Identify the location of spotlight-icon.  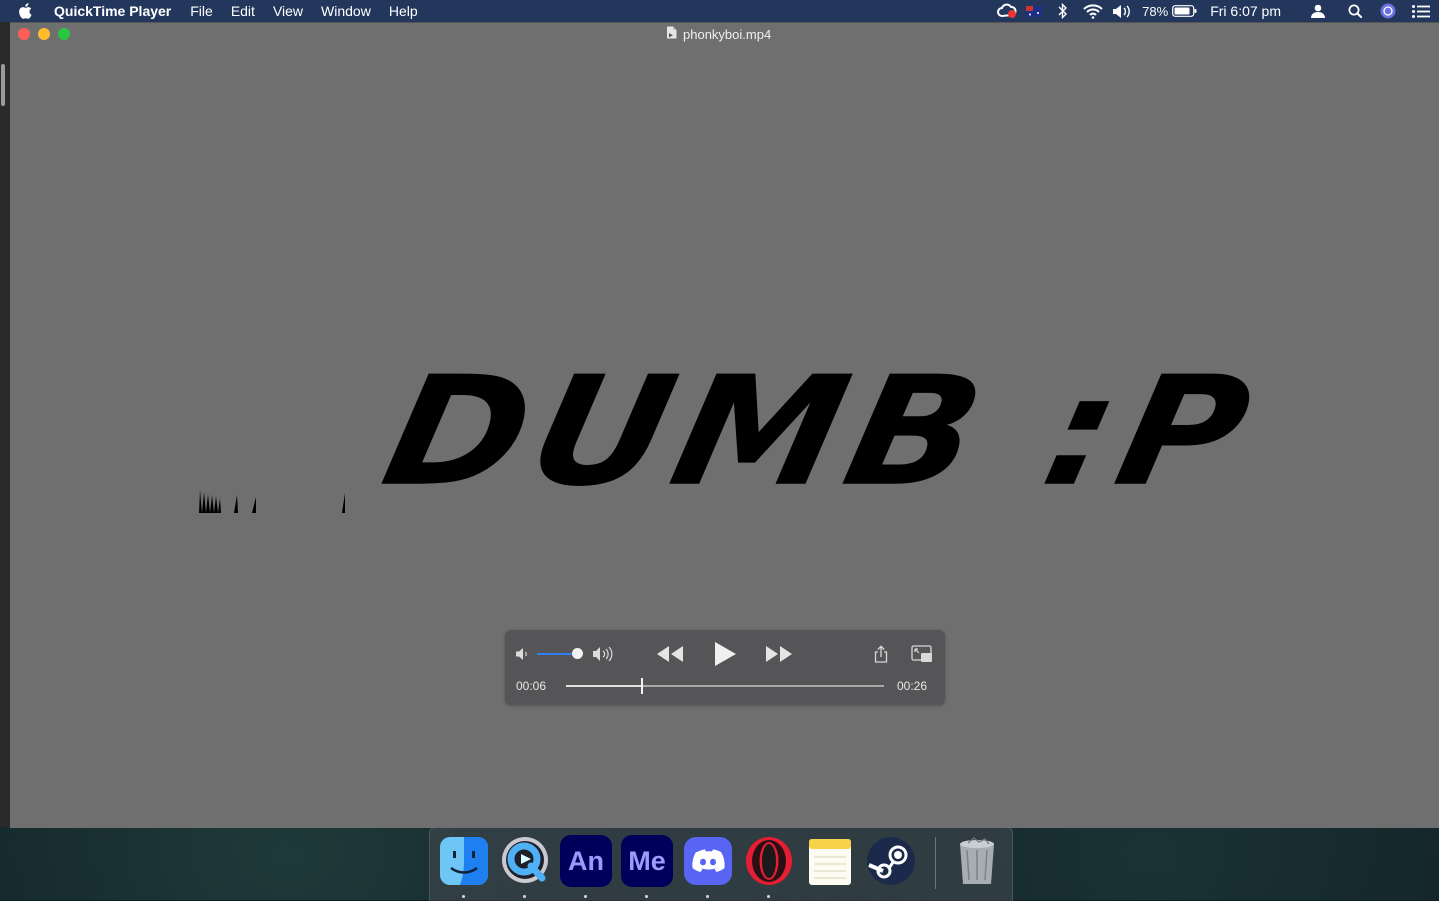
(1355, 11).